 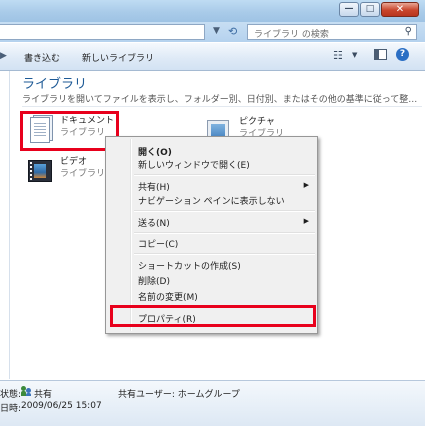 What do you see at coordinates (61, 406) in the screenshot?
I see `date-value: 2009/06/25 15:07` at bounding box center [61, 406].